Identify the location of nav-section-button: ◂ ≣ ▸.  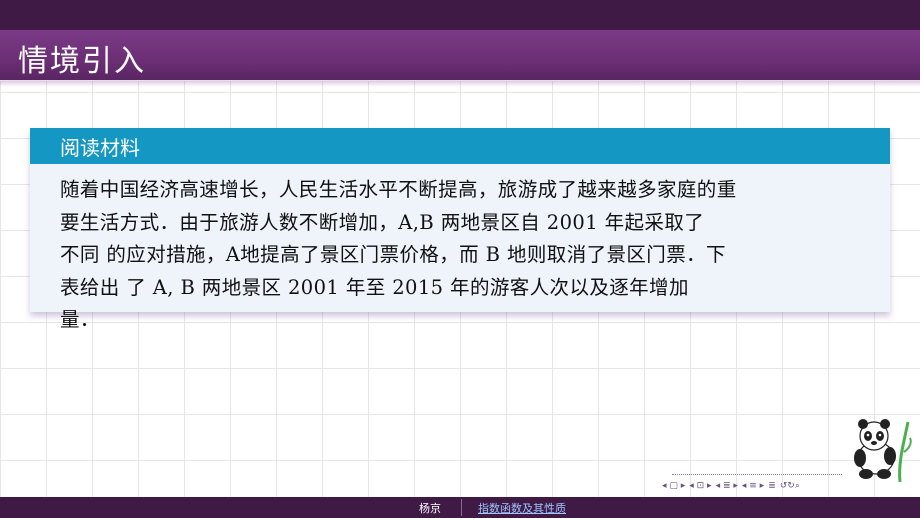
(727, 486).